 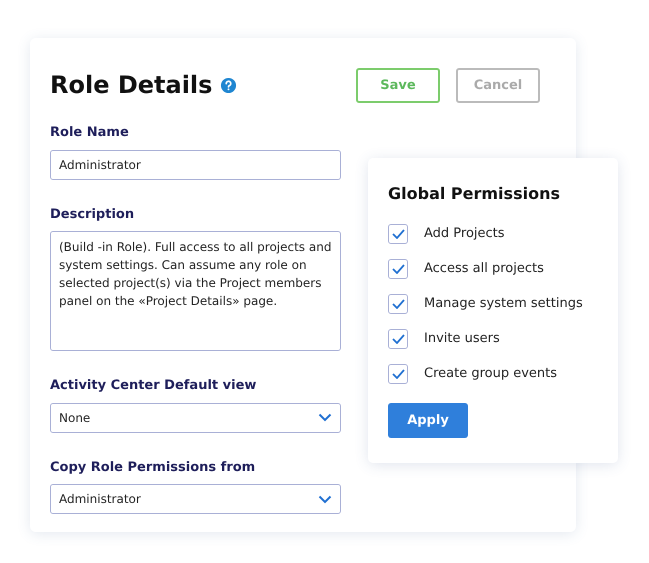 I want to click on permission-label: Create group events, so click(x=491, y=374).